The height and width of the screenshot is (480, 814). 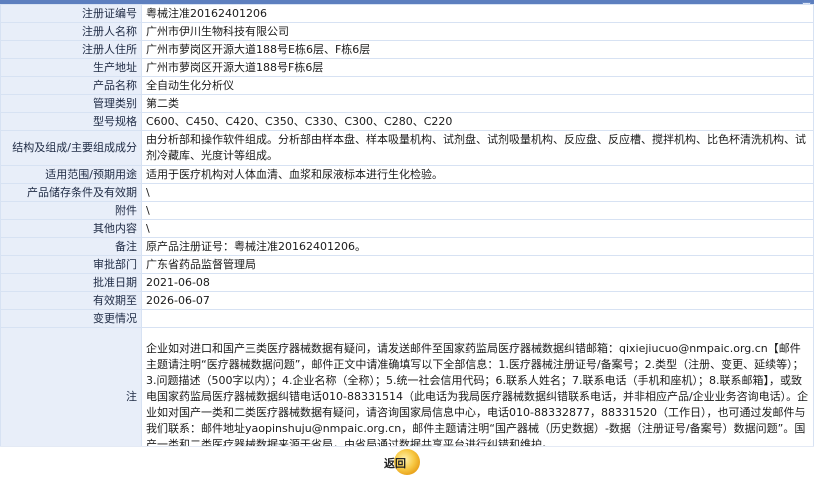 I want to click on row-label: 附件, so click(x=71, y=210).